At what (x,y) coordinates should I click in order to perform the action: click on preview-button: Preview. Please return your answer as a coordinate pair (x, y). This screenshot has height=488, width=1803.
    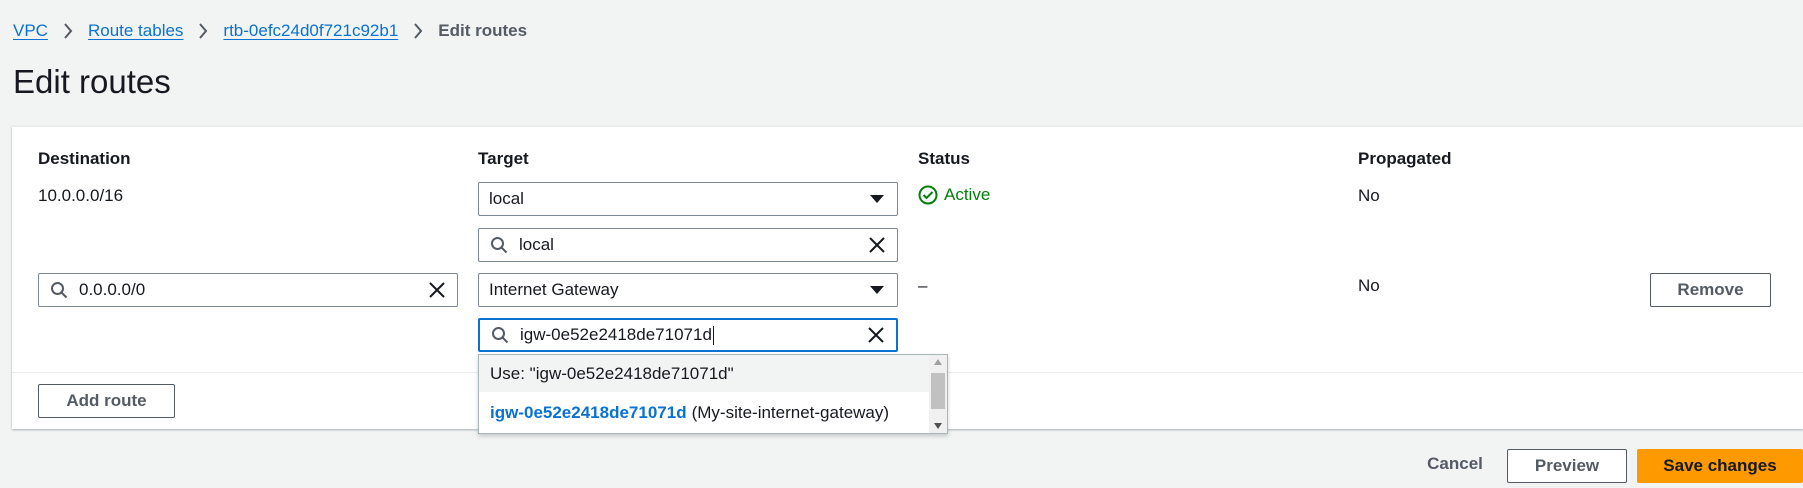
    Looking at the image, I should click on (1567, 466).